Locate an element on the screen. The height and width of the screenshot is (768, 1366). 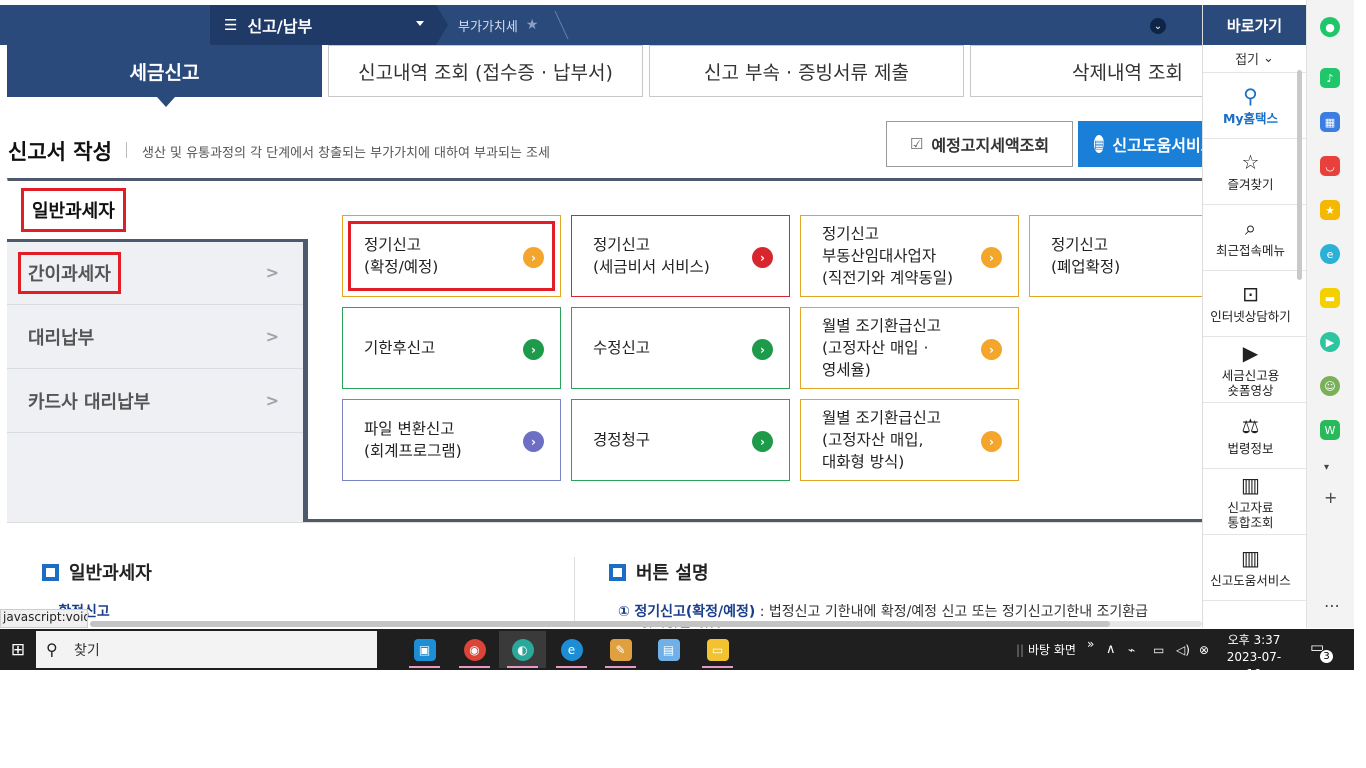
taskbar-app-6: ▤ is located at coordinates (668, 649).